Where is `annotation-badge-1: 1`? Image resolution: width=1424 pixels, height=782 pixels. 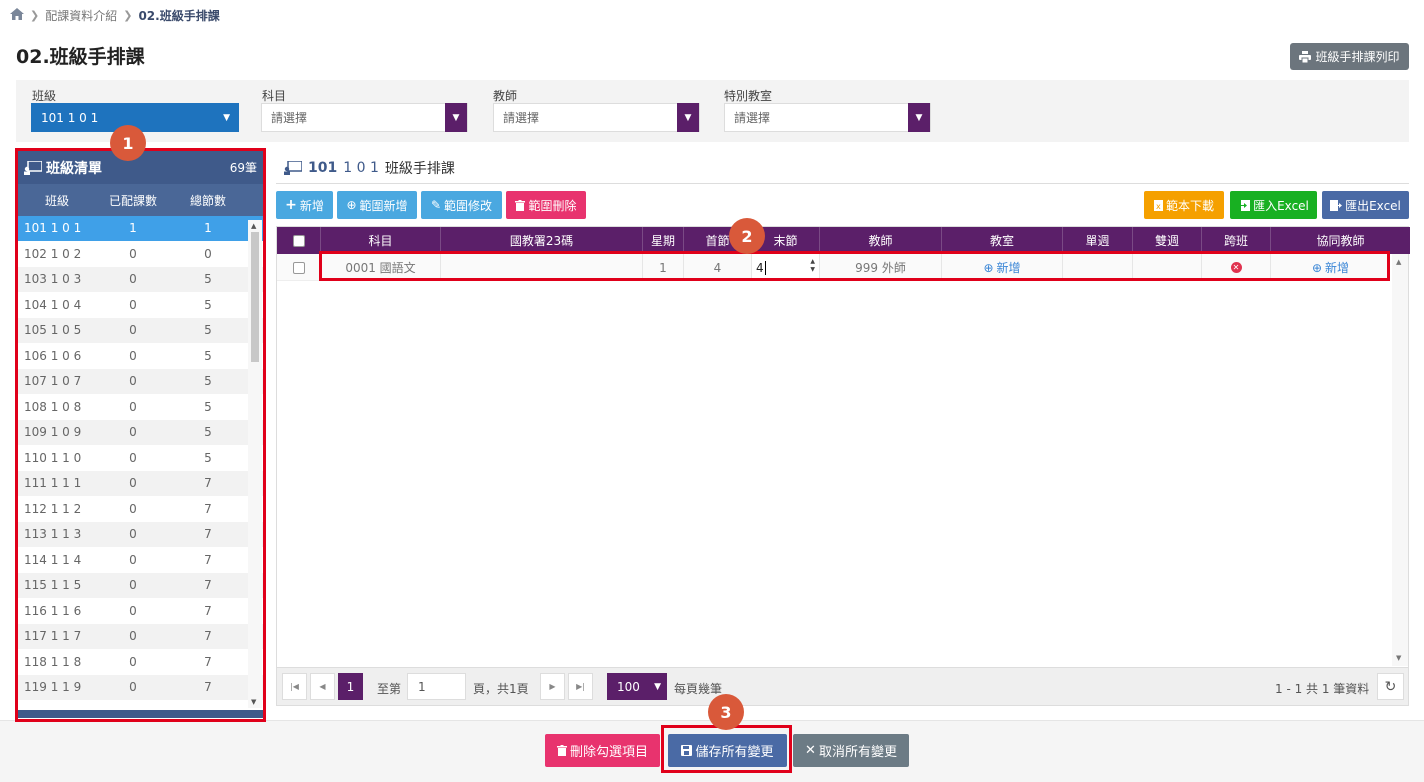 annotation-badge-1: 1 is located at coordinates (128, 143).